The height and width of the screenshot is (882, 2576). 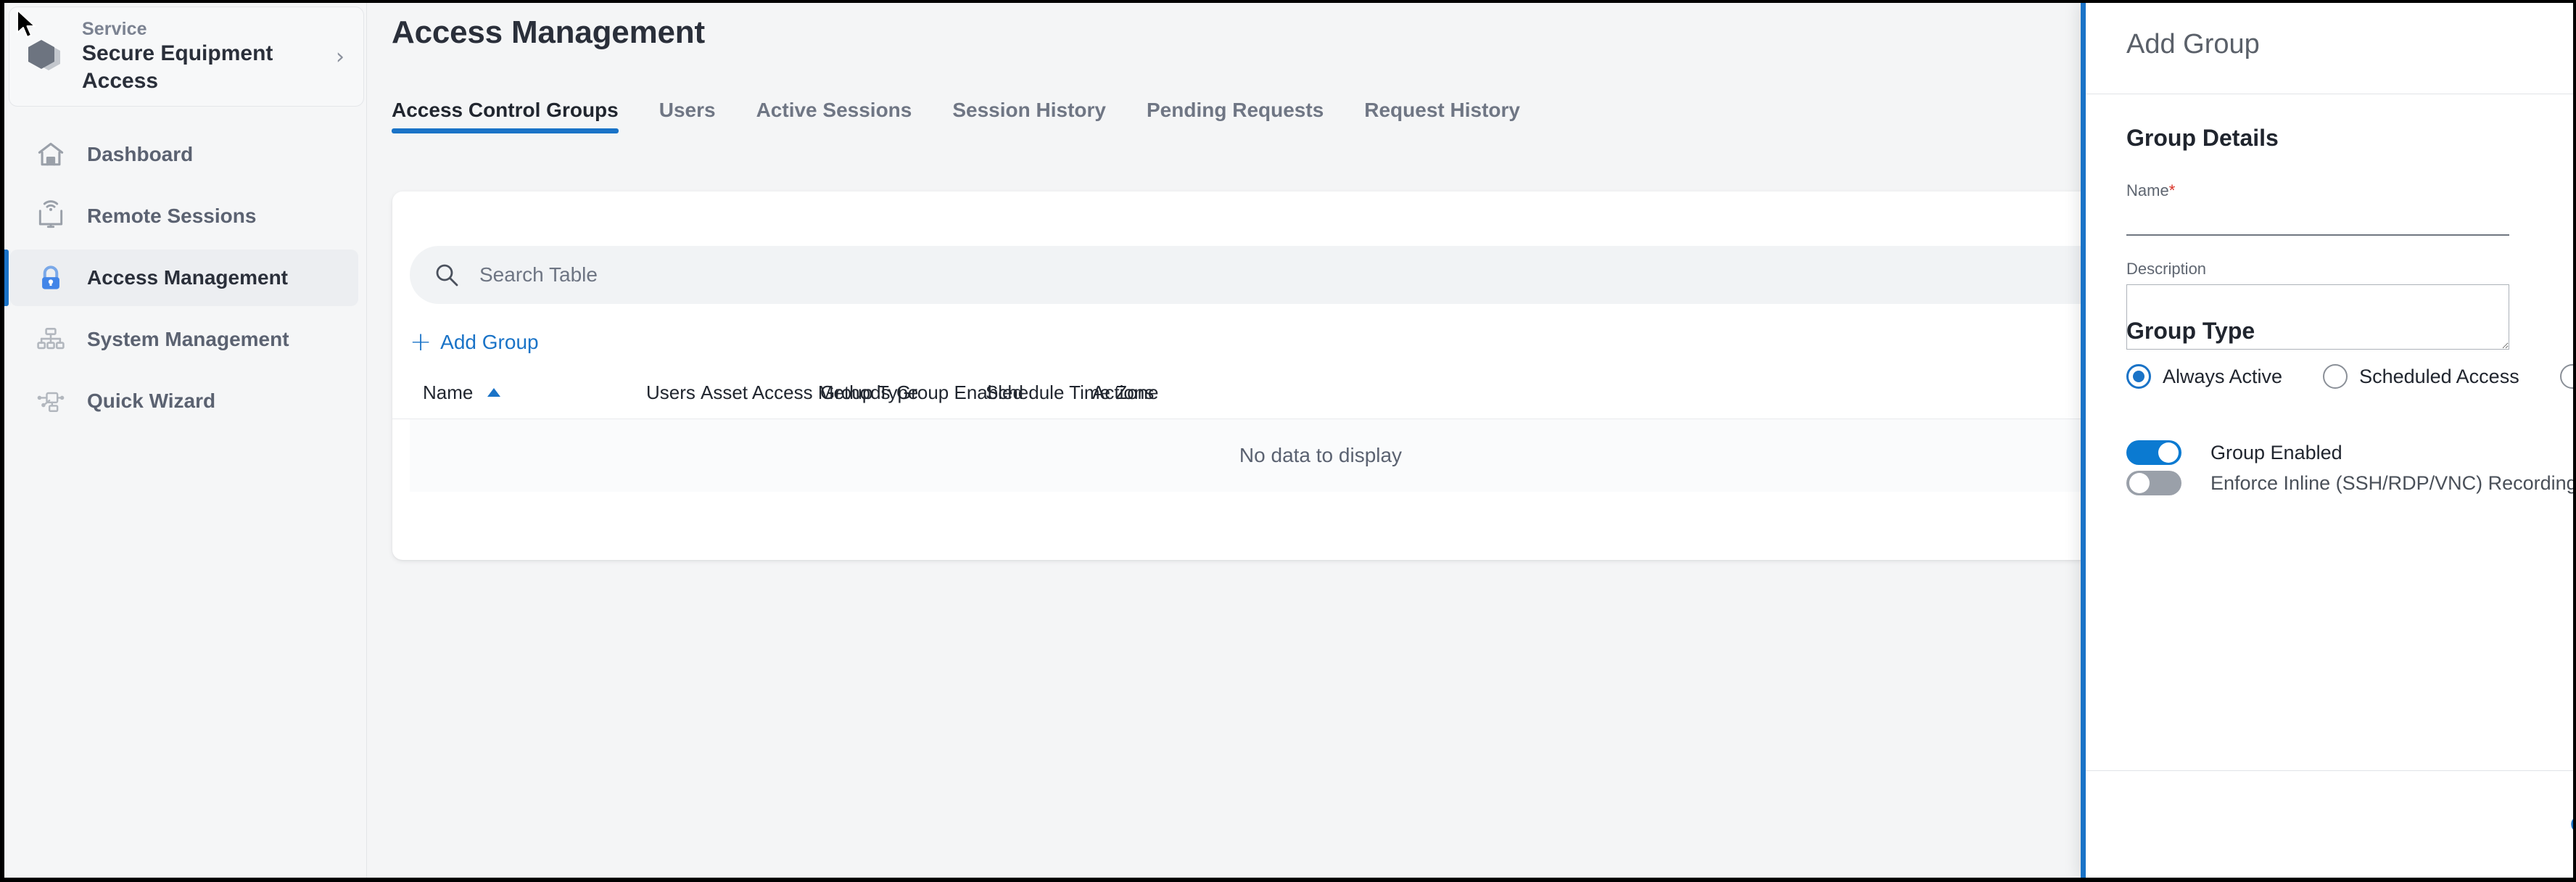 I want to click on sidebar-item-label: Quick Wizard, so click(x=151, y=401).